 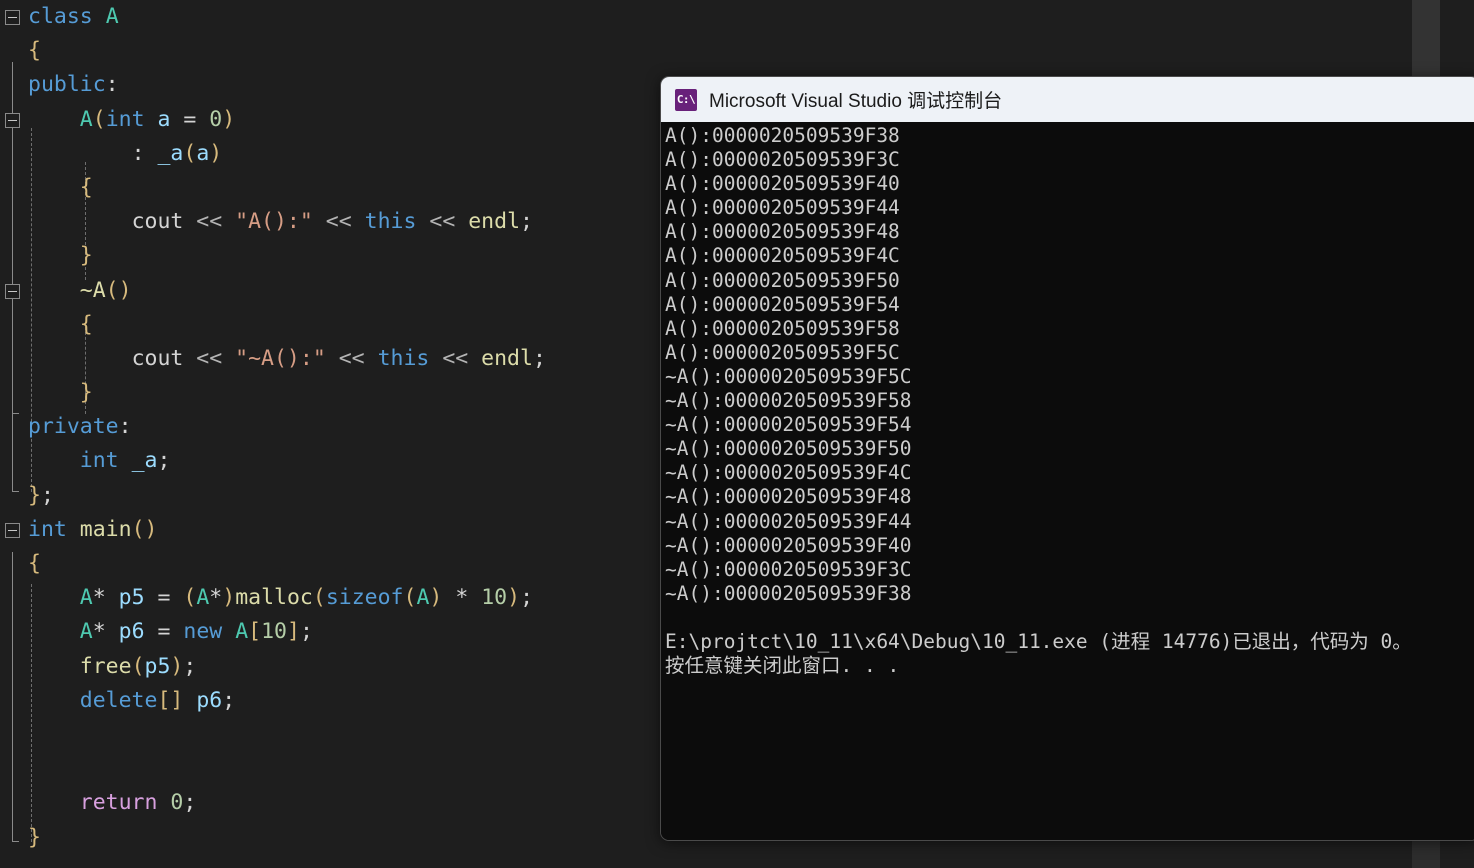 I want to click on console-output-line: A():0000020509539F48, so click(x=782, y=232).